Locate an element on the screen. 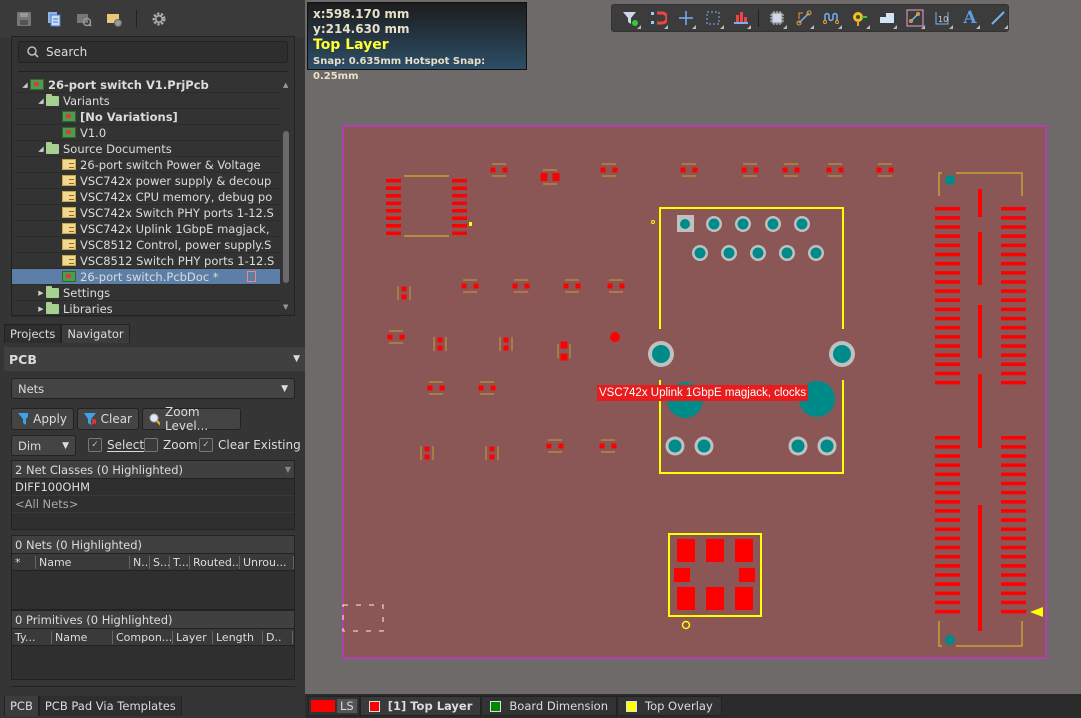 This screenshot has height=718, width=1081. route-icon is located at coordinates (804, 18).